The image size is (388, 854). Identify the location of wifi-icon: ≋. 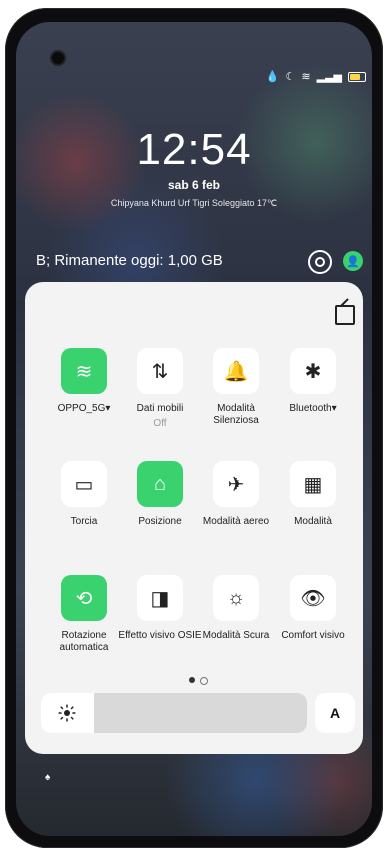
(84, 371).